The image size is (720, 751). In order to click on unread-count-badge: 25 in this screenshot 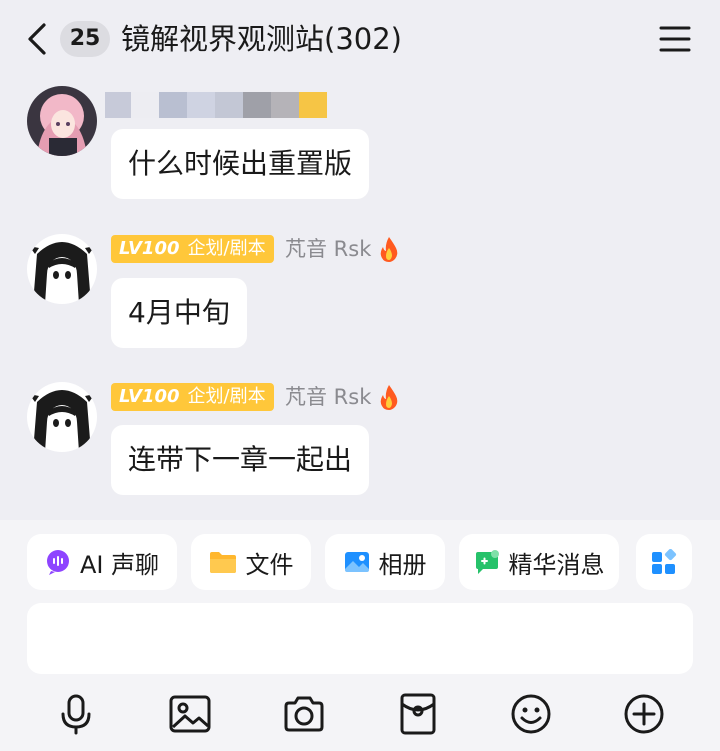, I will do `click(85, 39)`.